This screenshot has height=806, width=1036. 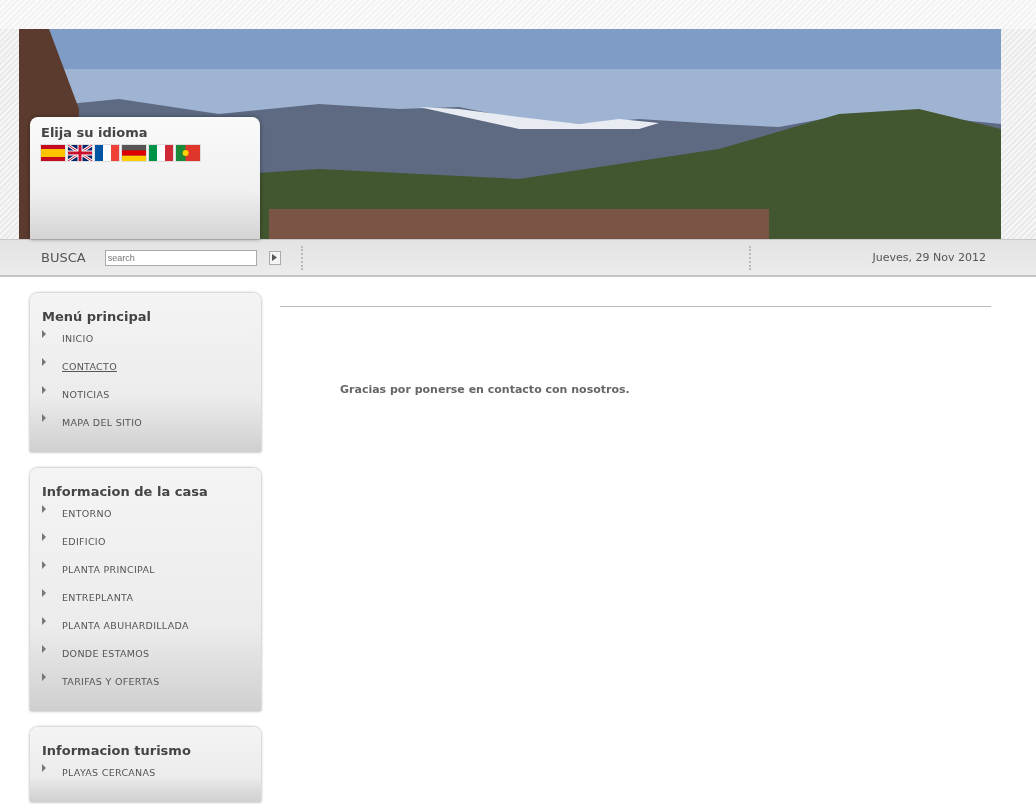 What do you see at coordinates (106, 653) in the screenshot?
I see `menu-link: DONDE ESTAMOS` at bounding box center [106, 653].